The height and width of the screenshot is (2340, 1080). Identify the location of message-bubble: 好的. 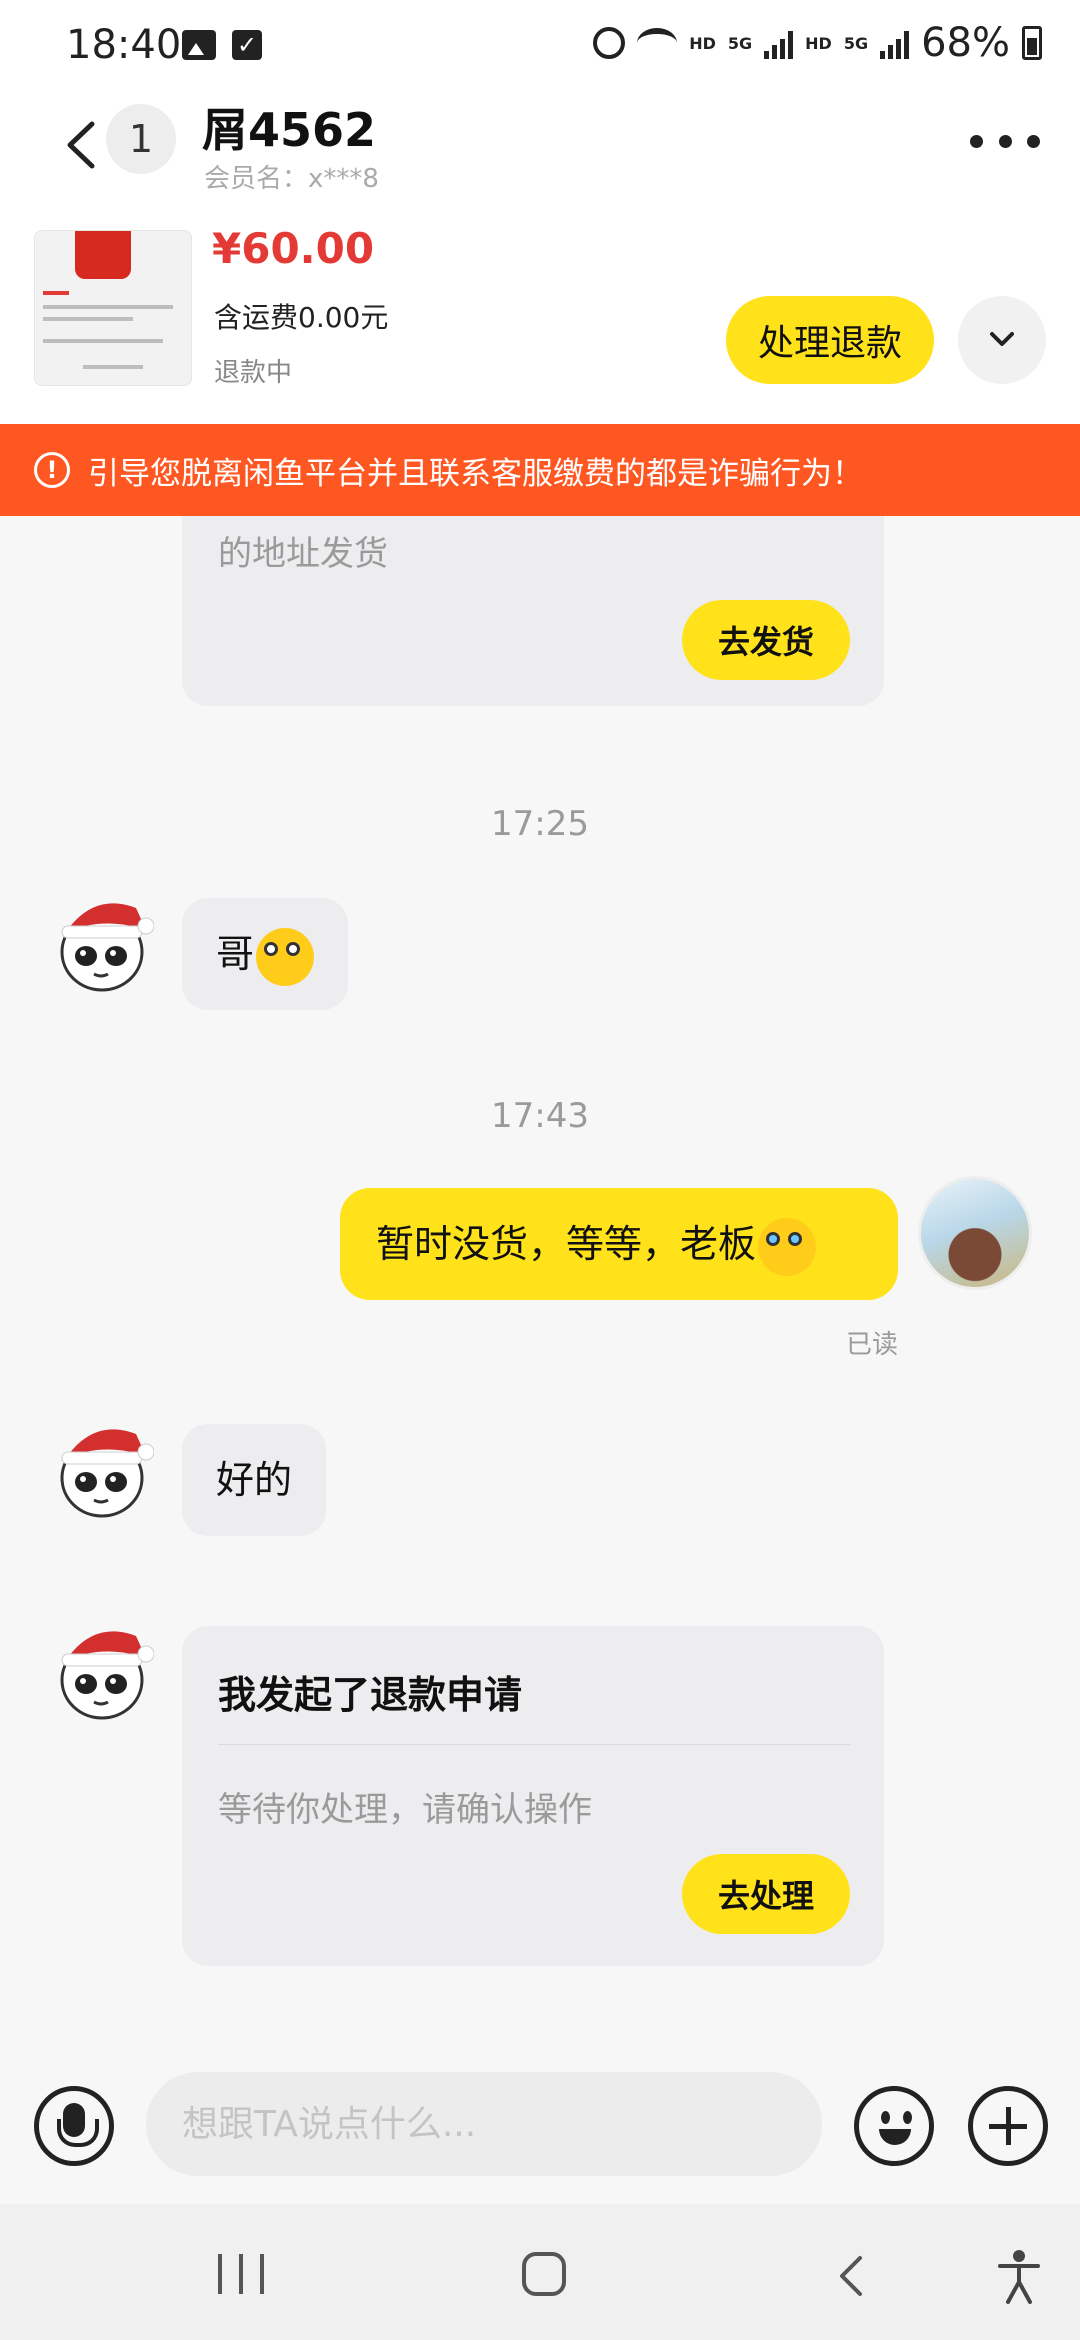
(254, 1480).